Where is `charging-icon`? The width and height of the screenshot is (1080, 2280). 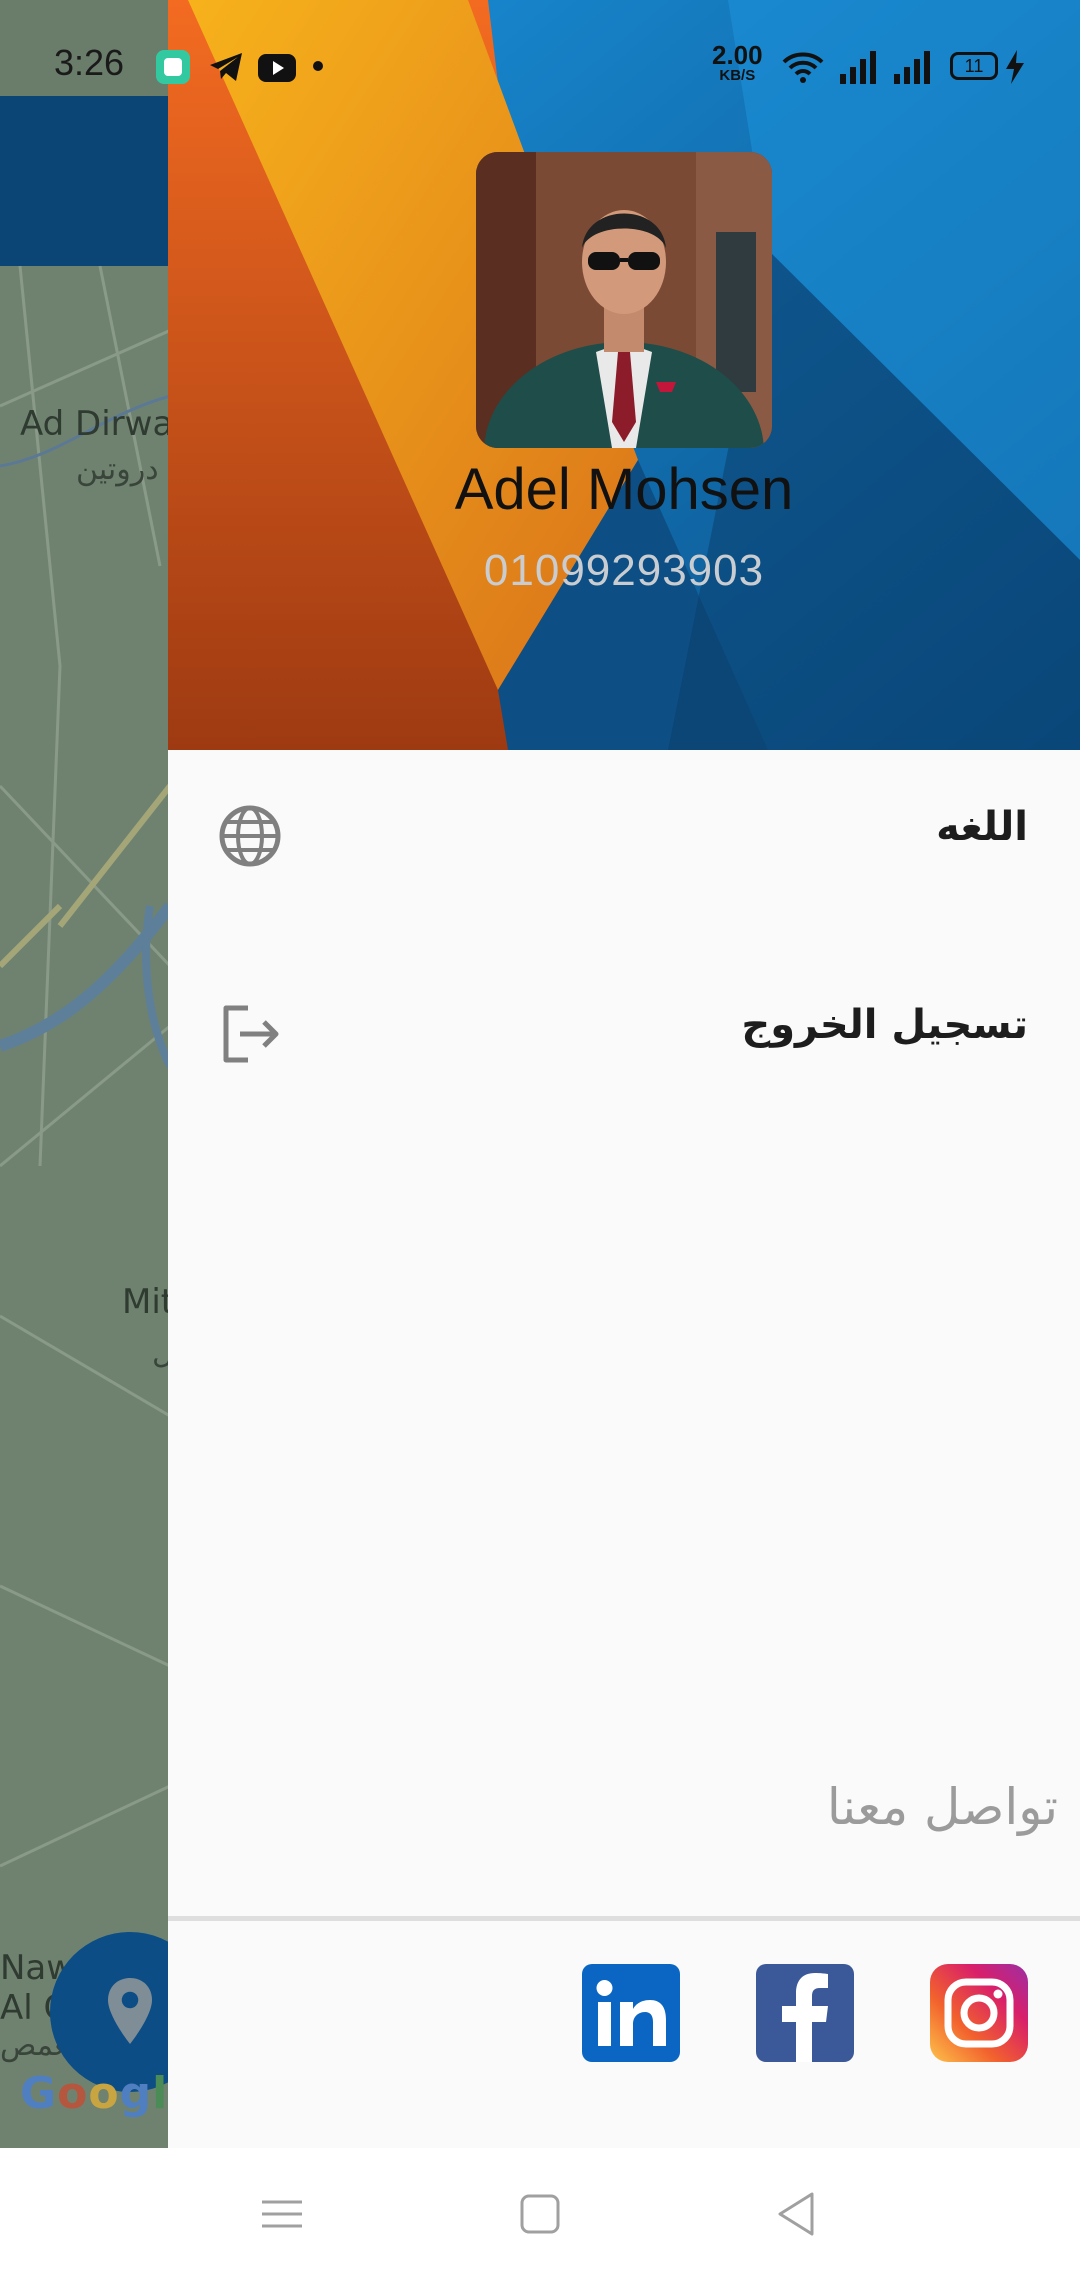
charging-icon is located at coordinates (1015, 67).